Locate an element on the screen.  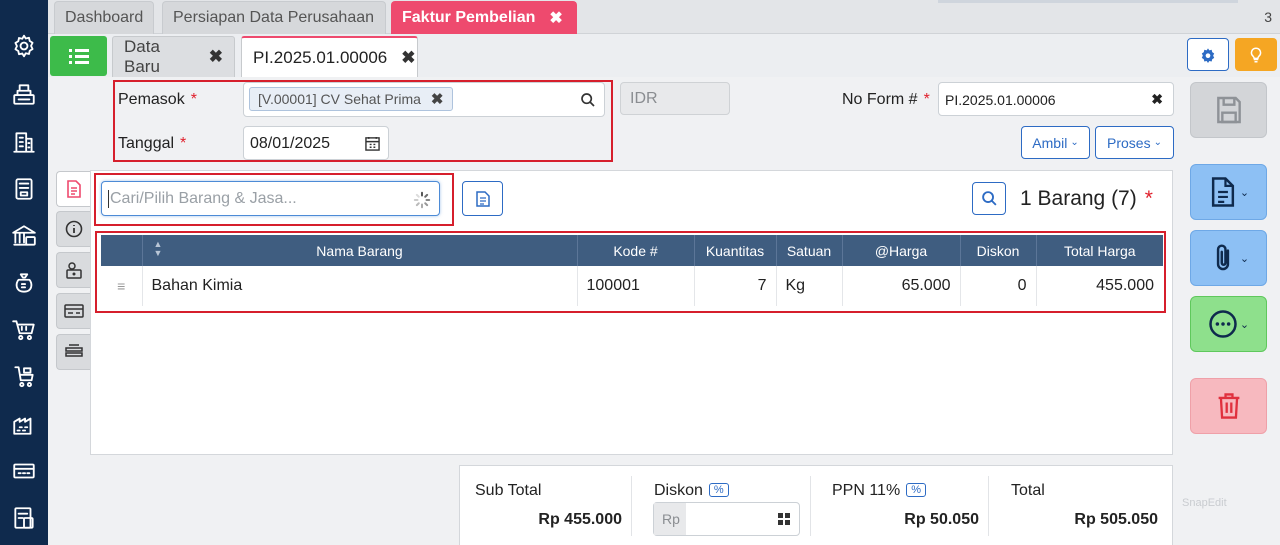
company-icon is located at coordinates (24, 142).